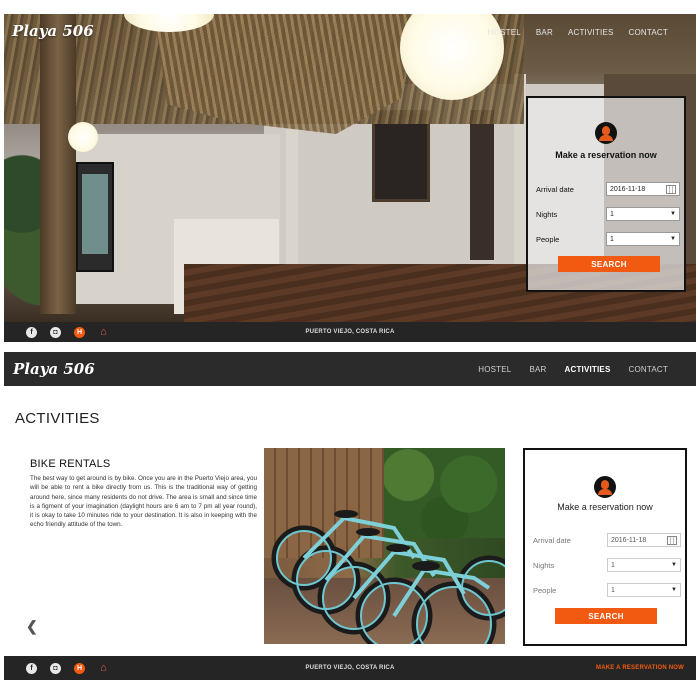 Image resolution: width=700 pixels, height=700 pixels. What do you see at coordinates (640, 668) in the screenshot?
I see `reservation-cta-link: MAKE A RESERVATION NOW` at bounding box center [640, 668].